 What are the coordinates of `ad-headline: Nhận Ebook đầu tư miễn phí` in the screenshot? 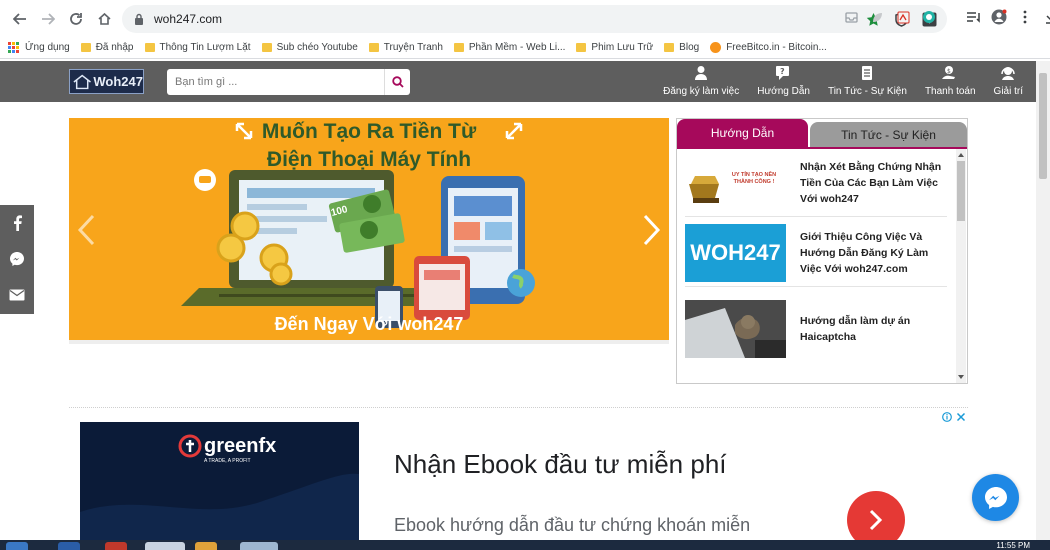 It's located at (560, 464).